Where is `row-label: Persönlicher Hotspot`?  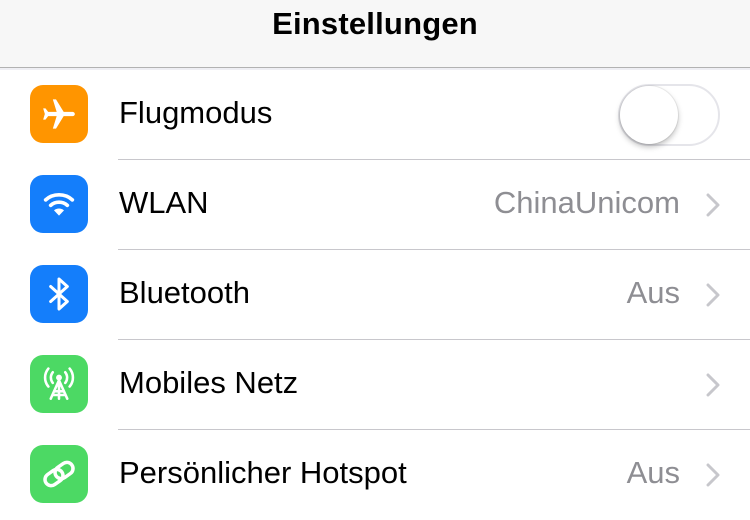 row-label: Persönlicher Hotspot is located at coordinates (263, 472).